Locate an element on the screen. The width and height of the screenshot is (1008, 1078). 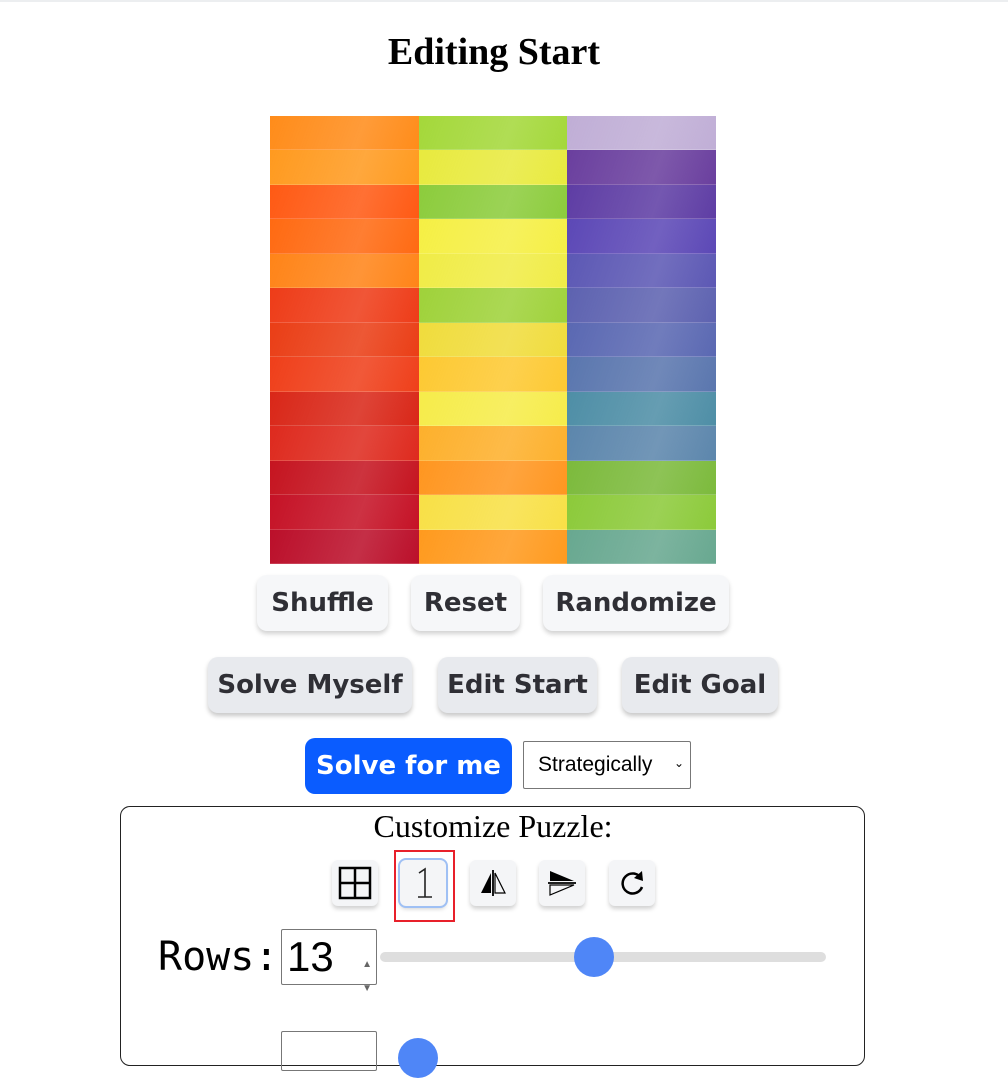
top-divider is located at coordinates (504, 1).